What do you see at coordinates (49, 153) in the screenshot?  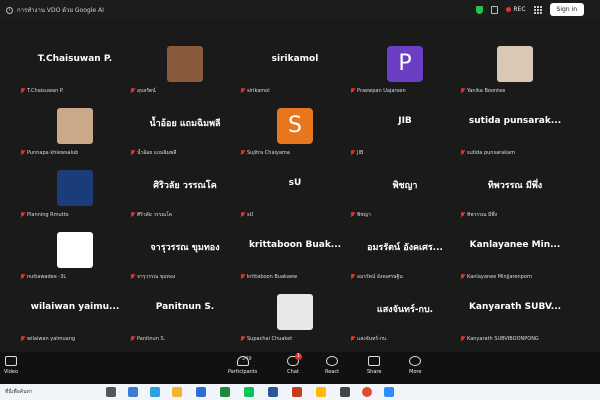 I see `participant-name-label: Punnapa khiewsalub` at bounding box center [49, 153].